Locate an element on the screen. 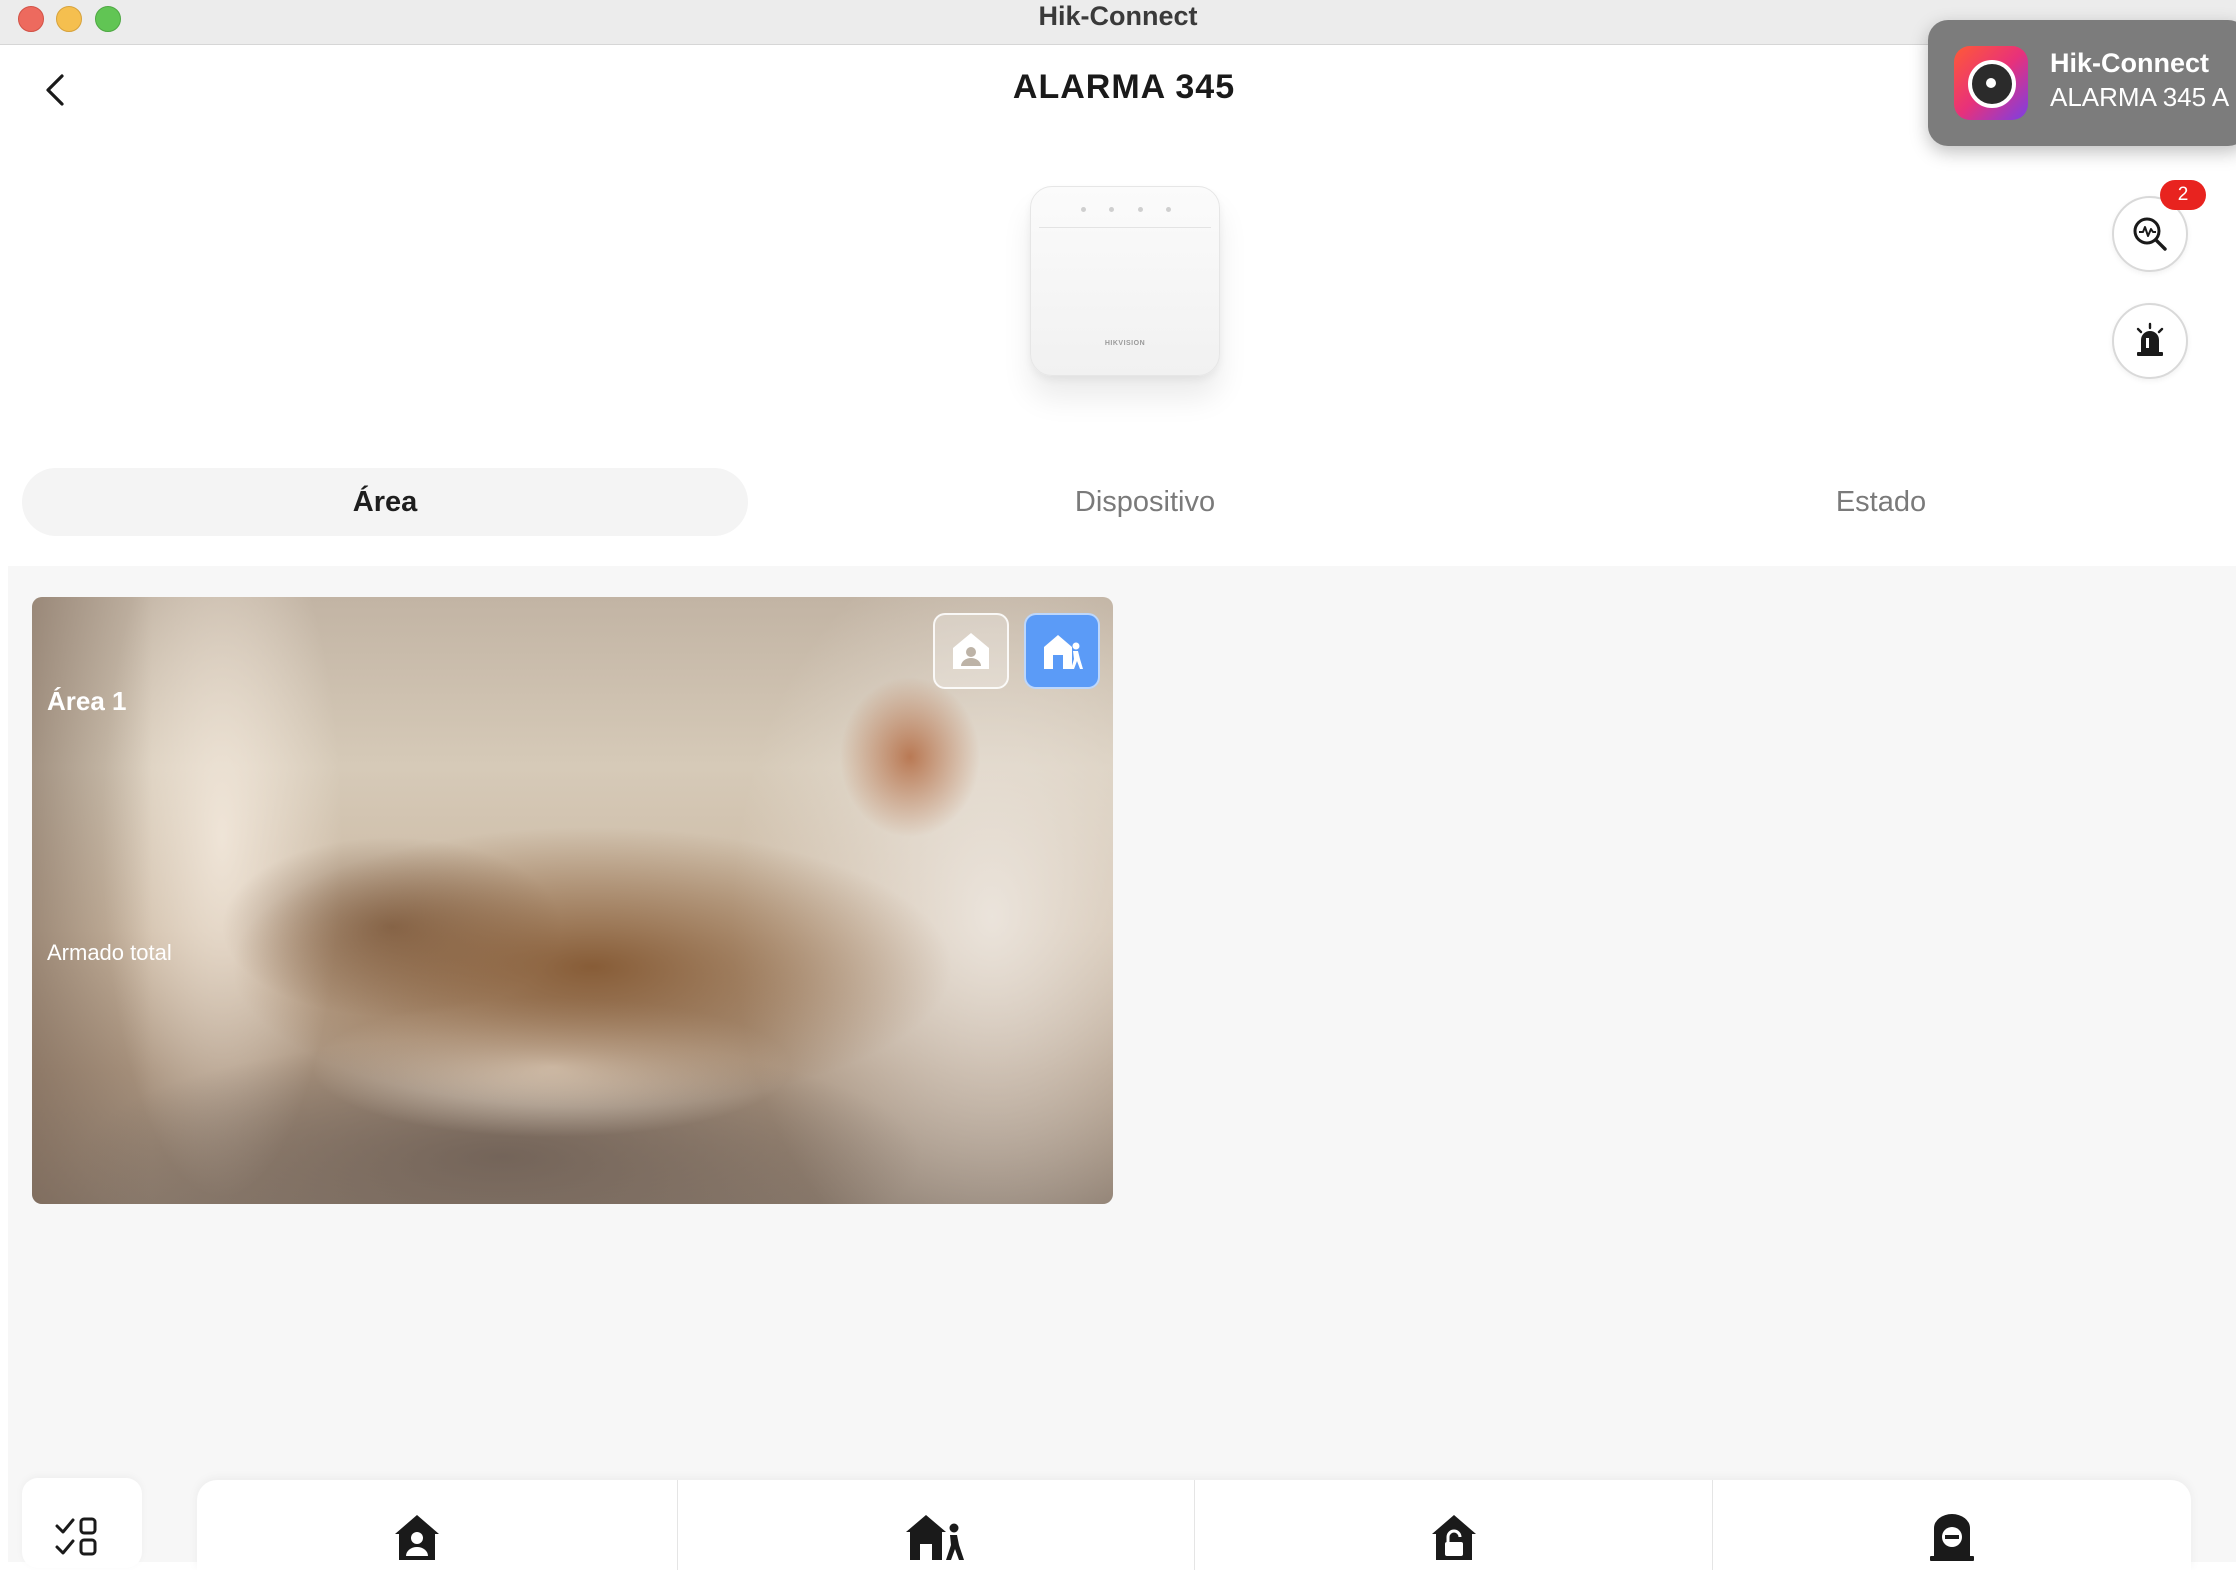 Image resolution: width=2236 pixels, height=1570 pixels. tab-bar: Área Dispositivo Estado is located at coordinates (1129, 503).